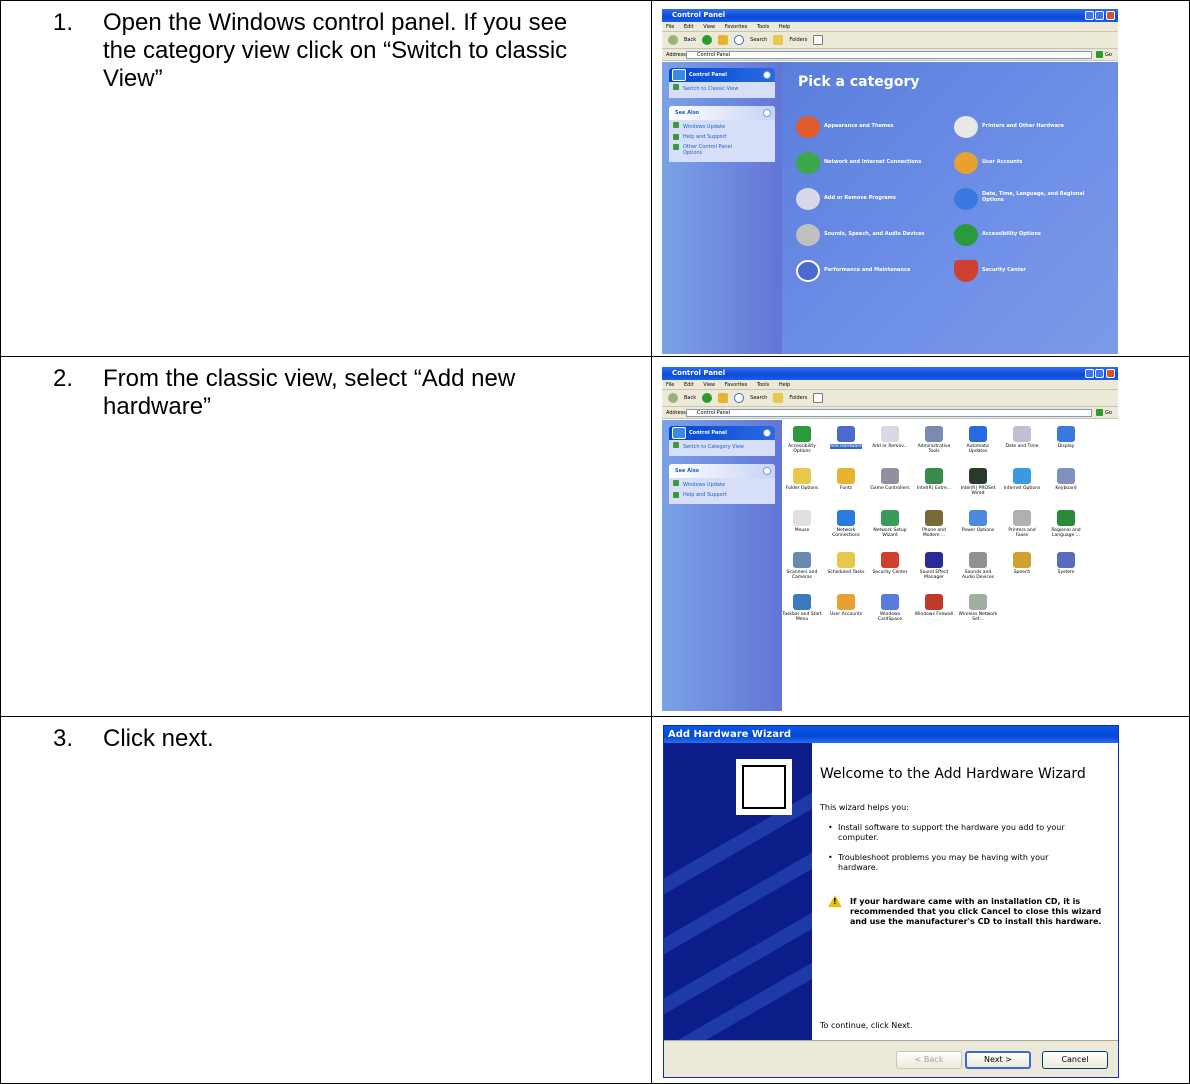 This screenshot has width=1190, height=1084. What do you see at coordinates (846, 563) in the screenshot?
I see `control-panel-item: Scheduled Tasks` at bounding box center [846, 563].